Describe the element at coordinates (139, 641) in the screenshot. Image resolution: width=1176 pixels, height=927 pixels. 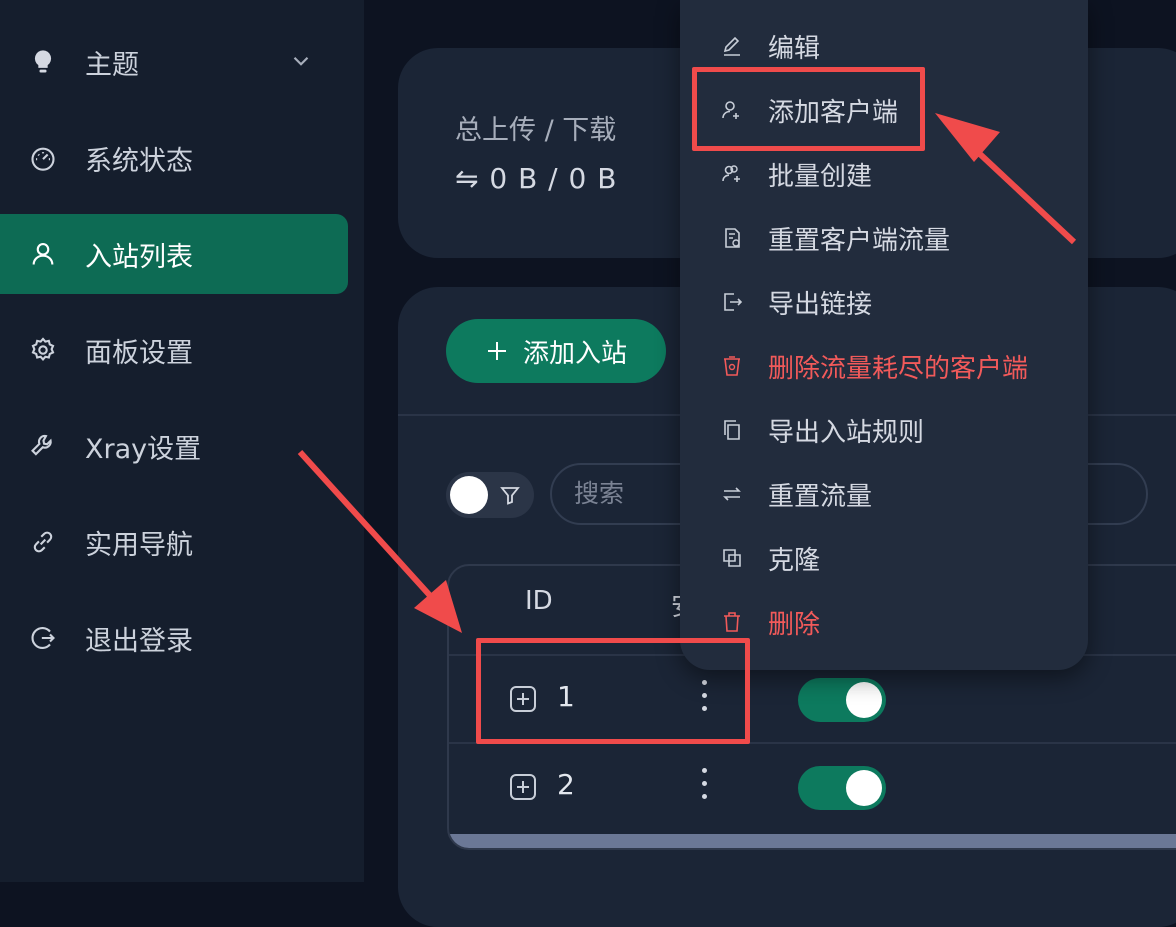
I see `sidebar-item-label: 退出登录` at that location.